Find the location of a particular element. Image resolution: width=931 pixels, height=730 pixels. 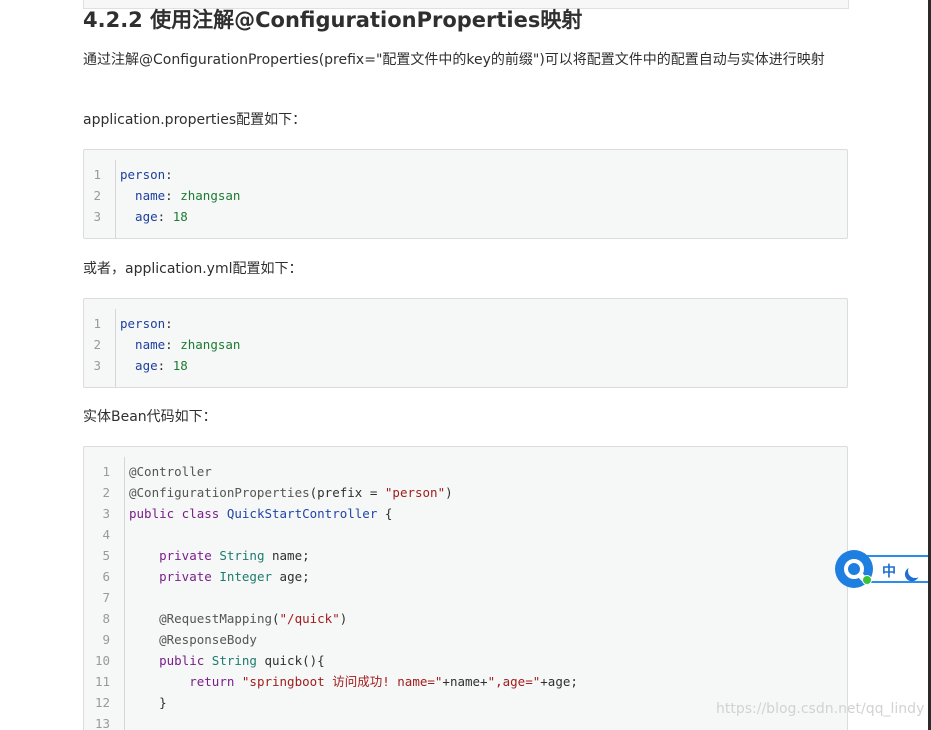

code-lines: 1 person: 2 name: zhangsan 3 age: 18 is located at coordinates (465, 344).